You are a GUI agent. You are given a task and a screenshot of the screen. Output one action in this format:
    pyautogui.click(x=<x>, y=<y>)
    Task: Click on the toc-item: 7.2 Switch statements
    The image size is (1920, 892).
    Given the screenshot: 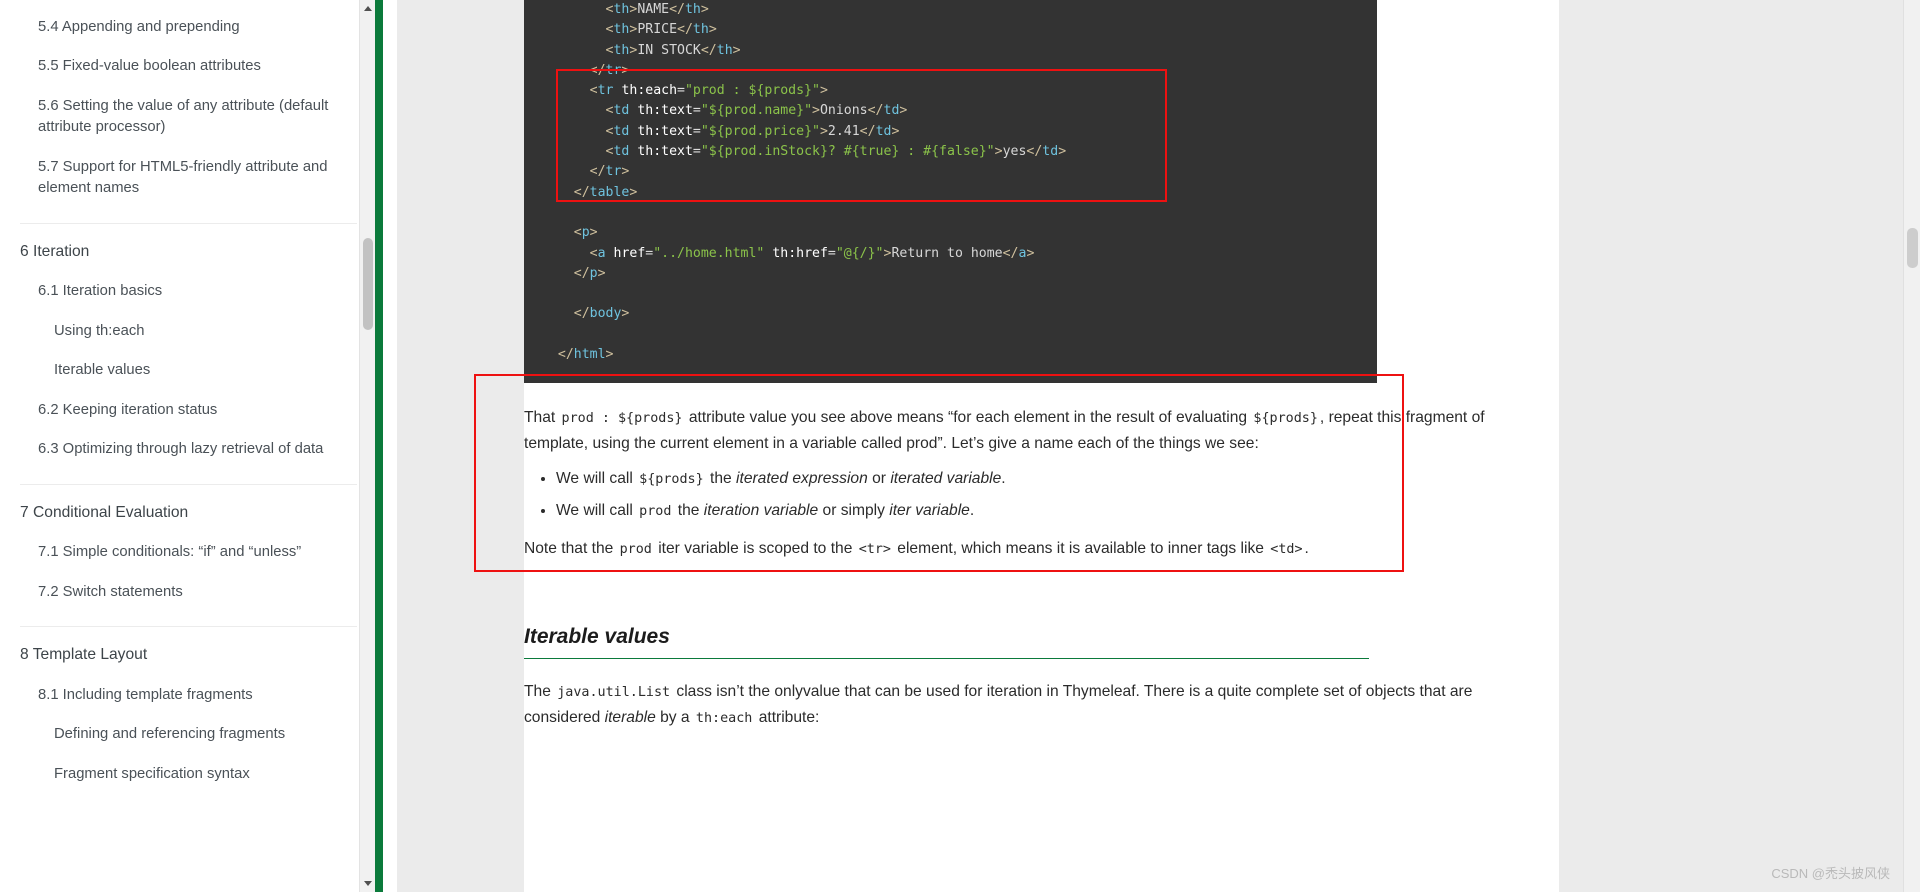 What is the action you would take?
    pyautogui.click(x=188, y=592)
    